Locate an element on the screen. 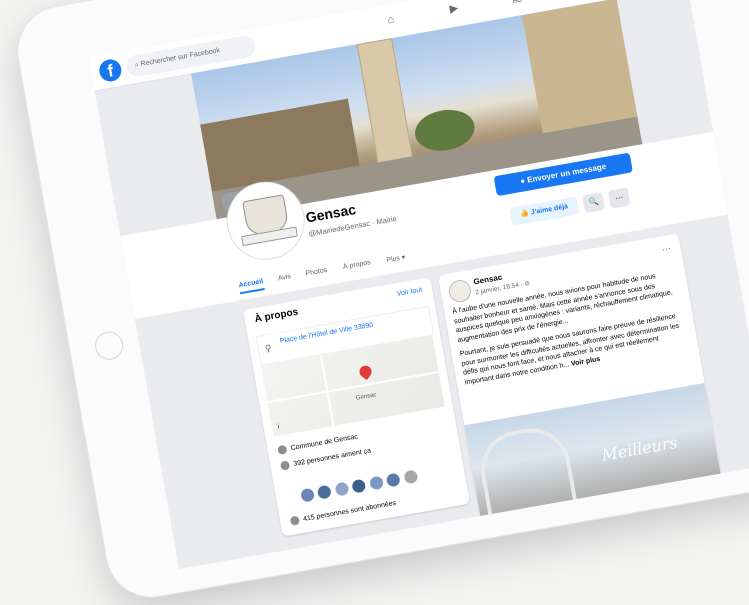  post-options-icon: ··· is located at coordinates (666, 248).